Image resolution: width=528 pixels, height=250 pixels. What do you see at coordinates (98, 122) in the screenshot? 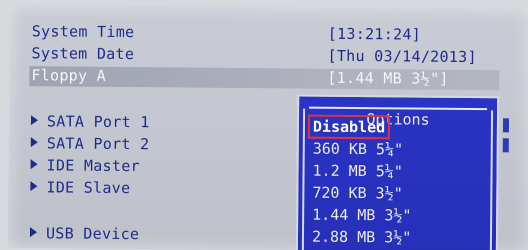
I see `submenu-label: SATA Port 1` at bounding box center [98, 122].